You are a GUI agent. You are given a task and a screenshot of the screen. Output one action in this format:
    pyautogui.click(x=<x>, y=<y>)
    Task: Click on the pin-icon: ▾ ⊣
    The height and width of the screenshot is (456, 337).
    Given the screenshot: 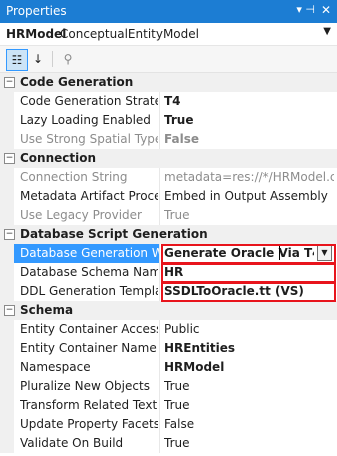 What is the action you would take?
    pyautogui.click(x=305, y=9)
    